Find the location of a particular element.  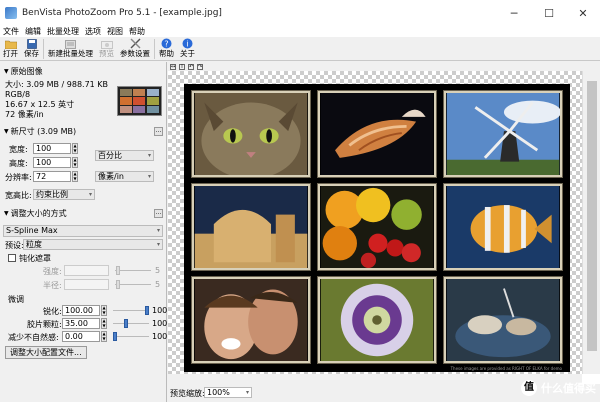

chevron-down-icon: ▾ is located at coordinates (90, 194).